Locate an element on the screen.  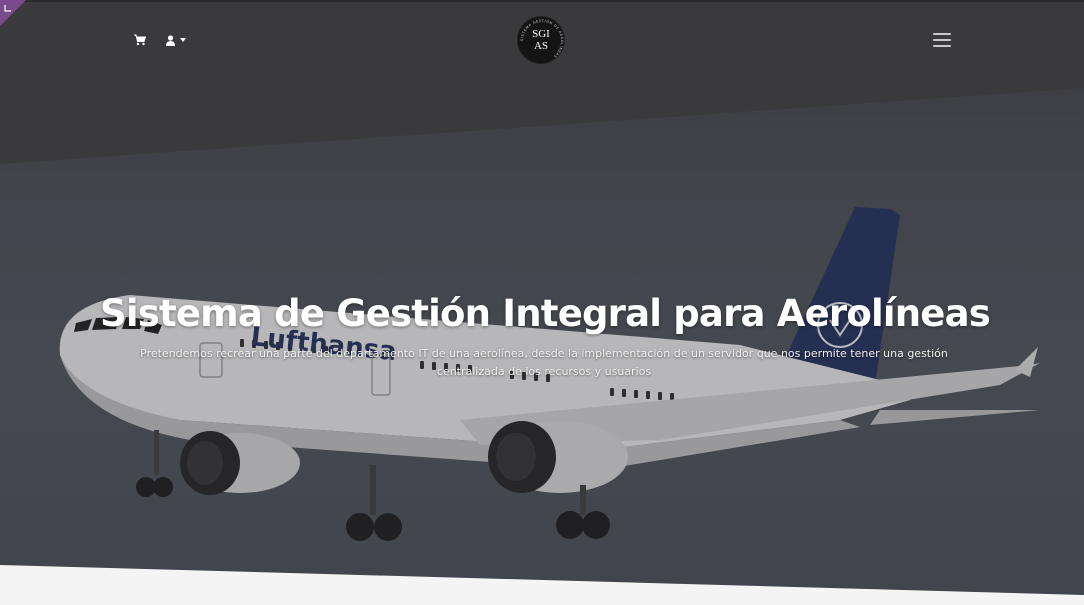
hero-top-slant is located at coordinates (542, 120).